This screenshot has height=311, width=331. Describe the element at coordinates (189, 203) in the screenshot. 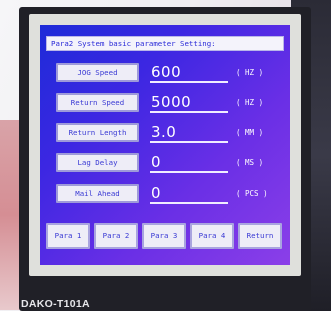

I see `mail-ahead-underline` at that location.